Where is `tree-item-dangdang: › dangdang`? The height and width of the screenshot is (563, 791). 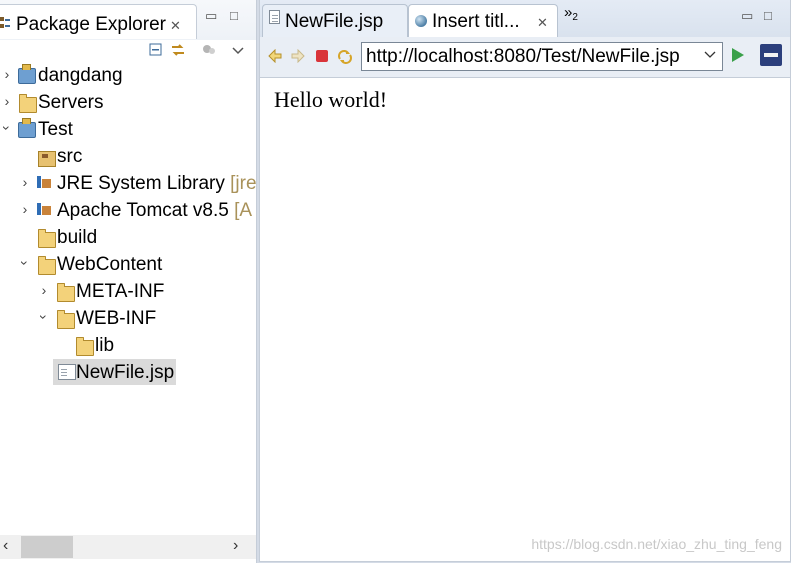 tree-item-dangdang: › dangdang is located at coordinates (128, 75).